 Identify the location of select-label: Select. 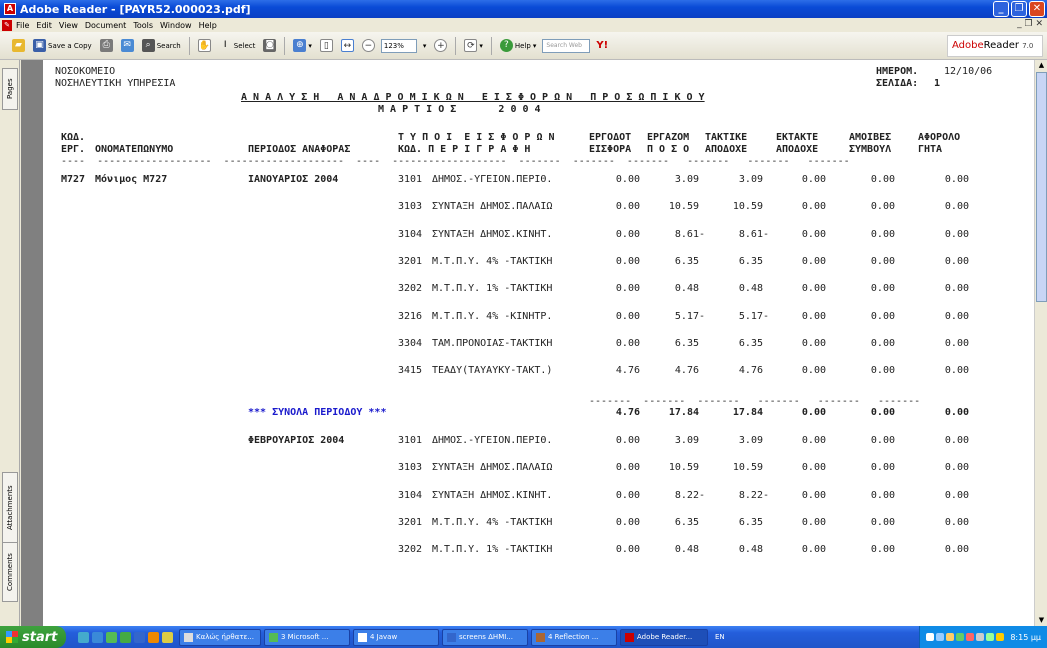
(244, 45).